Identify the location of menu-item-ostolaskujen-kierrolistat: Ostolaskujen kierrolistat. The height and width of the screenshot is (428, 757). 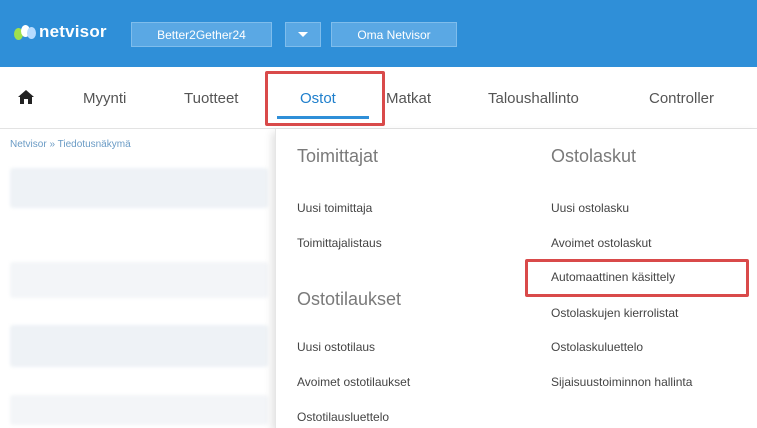
(614, 313).